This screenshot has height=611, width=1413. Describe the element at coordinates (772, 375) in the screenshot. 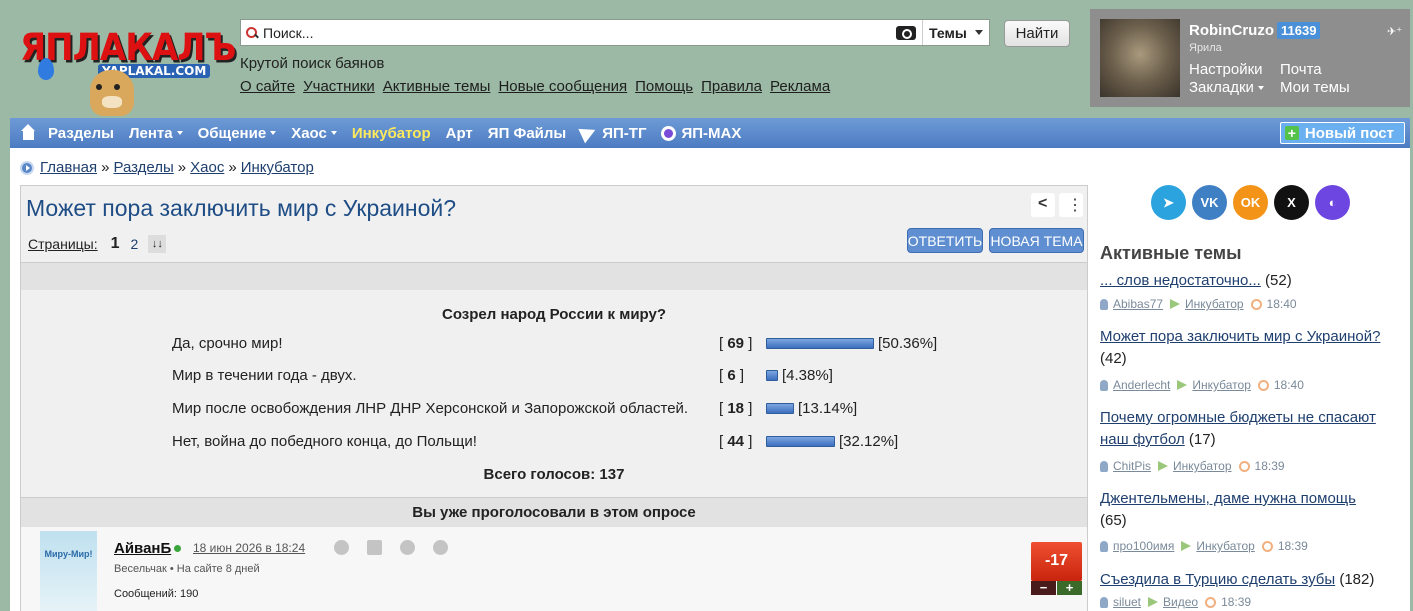

I see `poll-bar` at that location.